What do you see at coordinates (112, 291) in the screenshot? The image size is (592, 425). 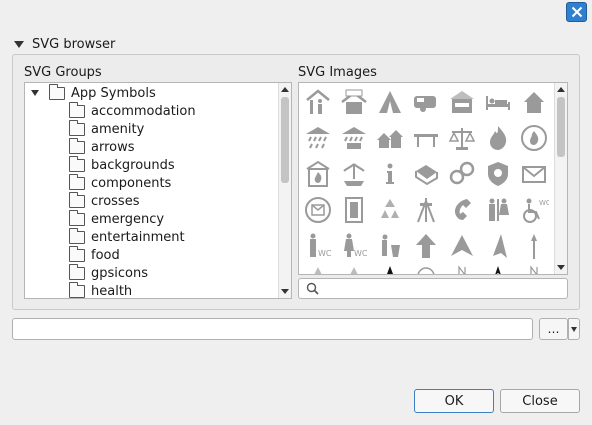 I see `tree-item-label: health` at bounding box center [112, 291].